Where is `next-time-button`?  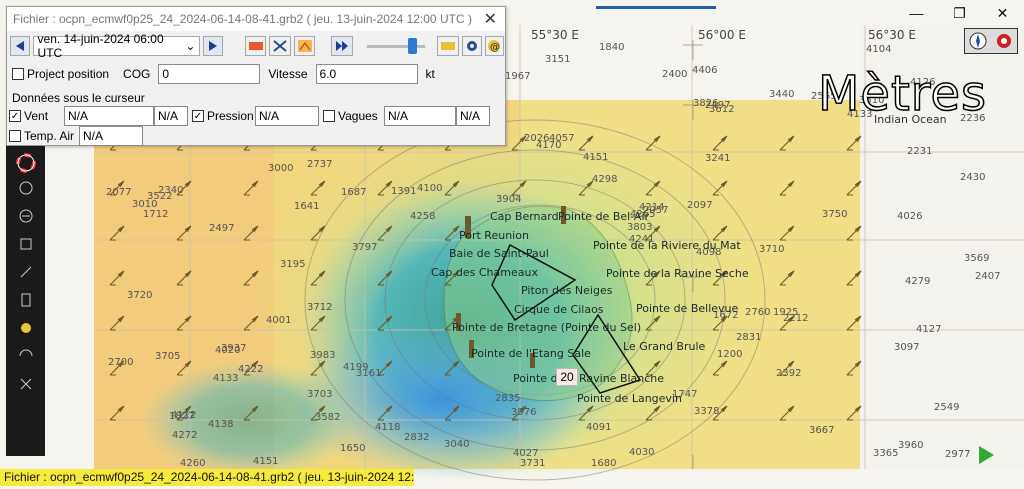
next-time-button is located at coordinates (213, 46).